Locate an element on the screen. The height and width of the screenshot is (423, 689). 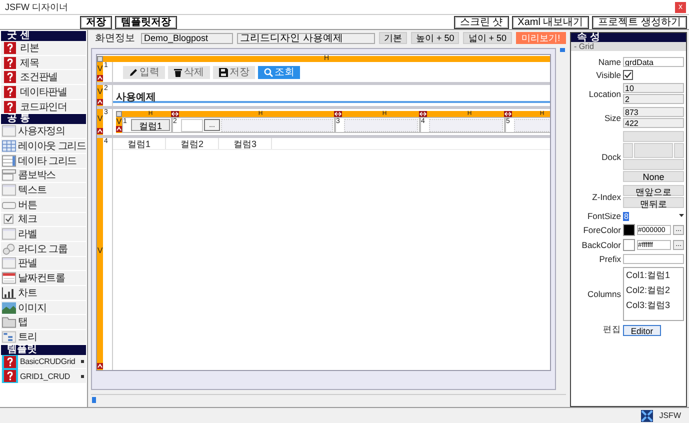
section-header: - Grid is located at coordinates (628, 46).